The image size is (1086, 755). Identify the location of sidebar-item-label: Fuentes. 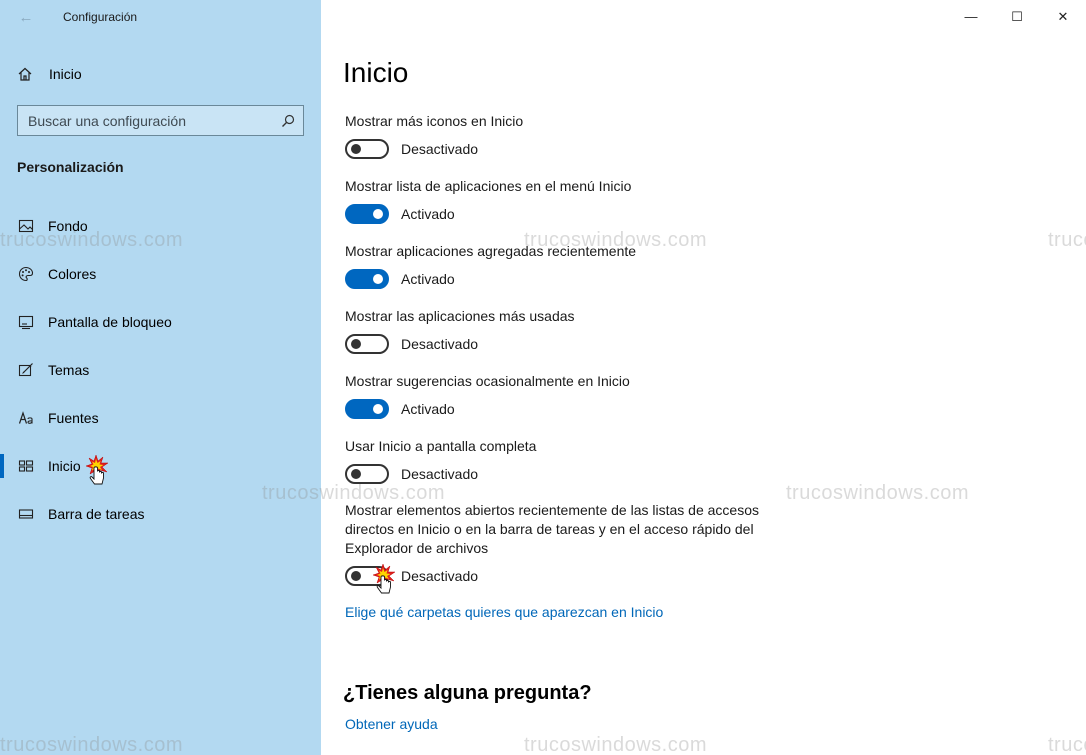
(73, 418).